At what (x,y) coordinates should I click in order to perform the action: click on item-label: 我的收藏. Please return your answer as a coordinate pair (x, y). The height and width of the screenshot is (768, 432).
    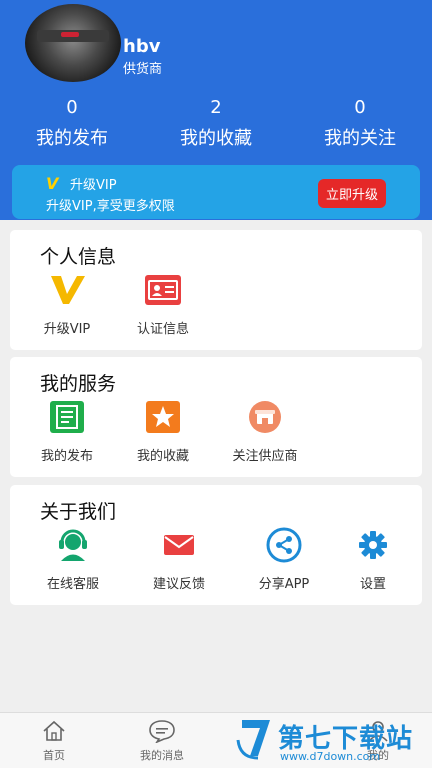
    Looking at the image, I should click on (162, 456).